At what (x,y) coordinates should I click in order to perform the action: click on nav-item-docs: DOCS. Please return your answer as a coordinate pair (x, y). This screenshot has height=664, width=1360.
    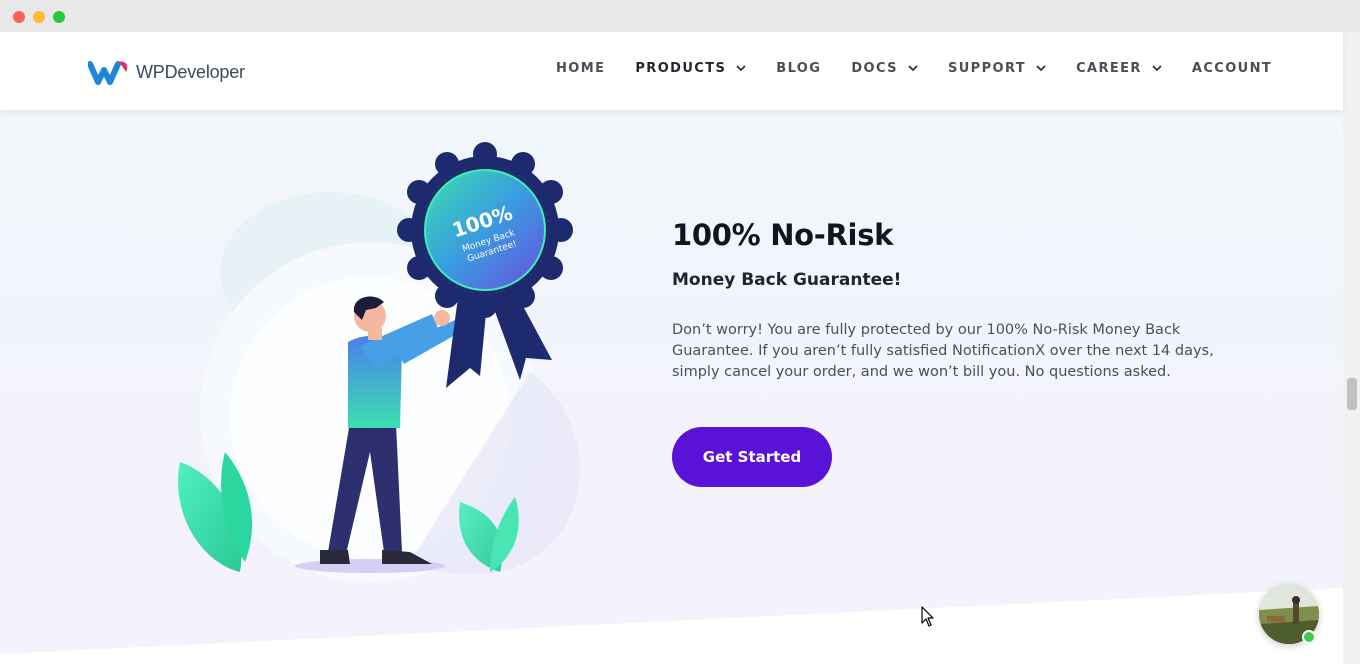
    Looking at the image, I should click on (884, 68).